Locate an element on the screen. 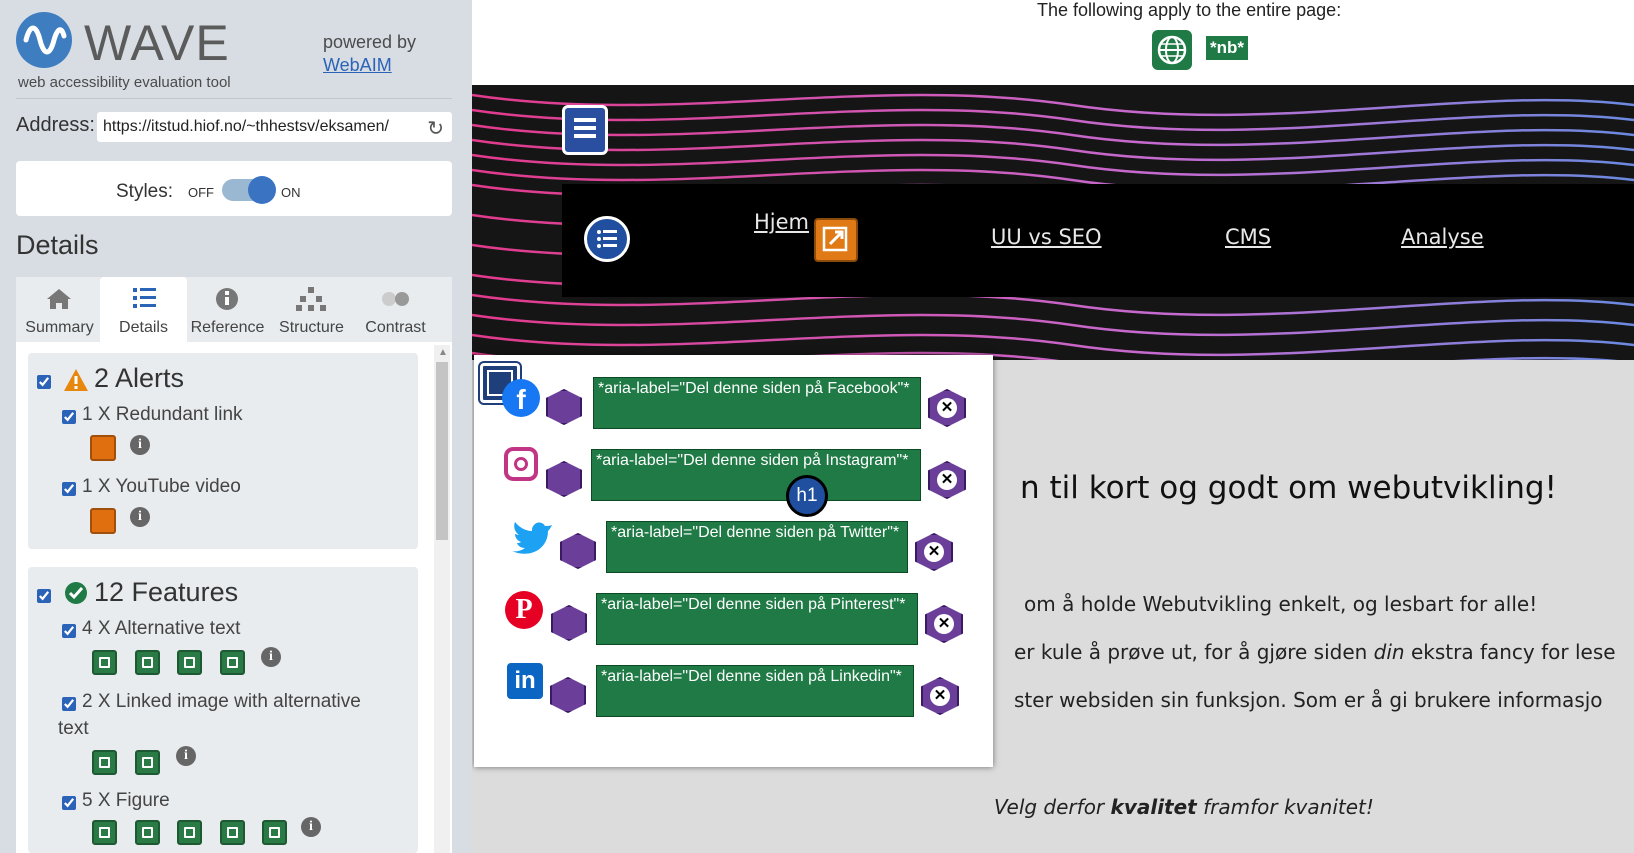 This screenshot has width=1634, height=853. divider is located at coordinates (234, 98).